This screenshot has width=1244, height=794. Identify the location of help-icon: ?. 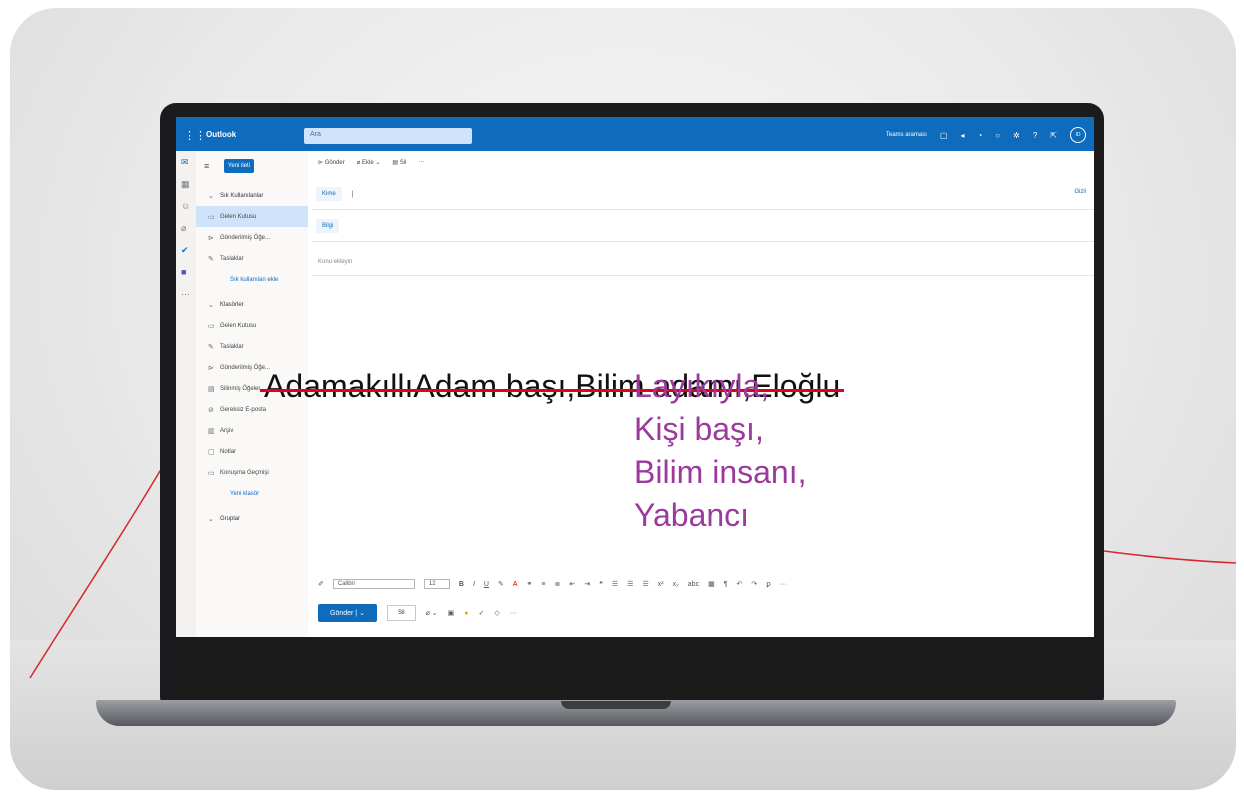
(1035, 135).